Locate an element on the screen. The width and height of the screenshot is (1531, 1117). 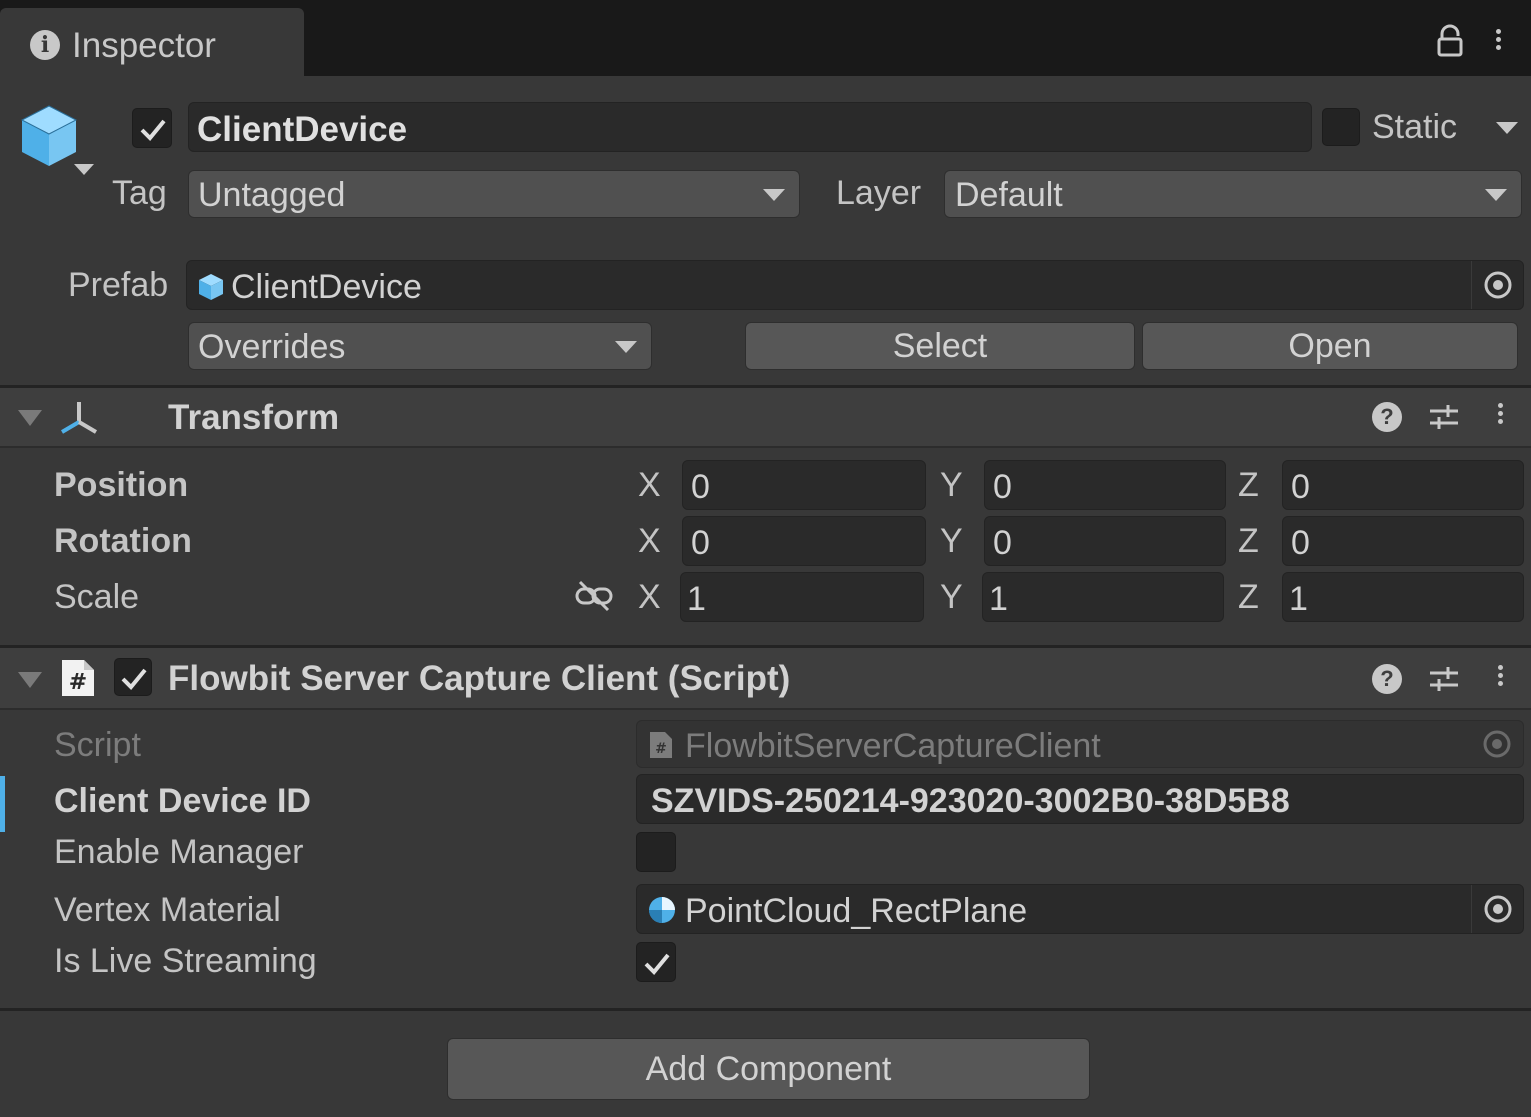
layer-label: Layer is located at coordinates (879, 193).